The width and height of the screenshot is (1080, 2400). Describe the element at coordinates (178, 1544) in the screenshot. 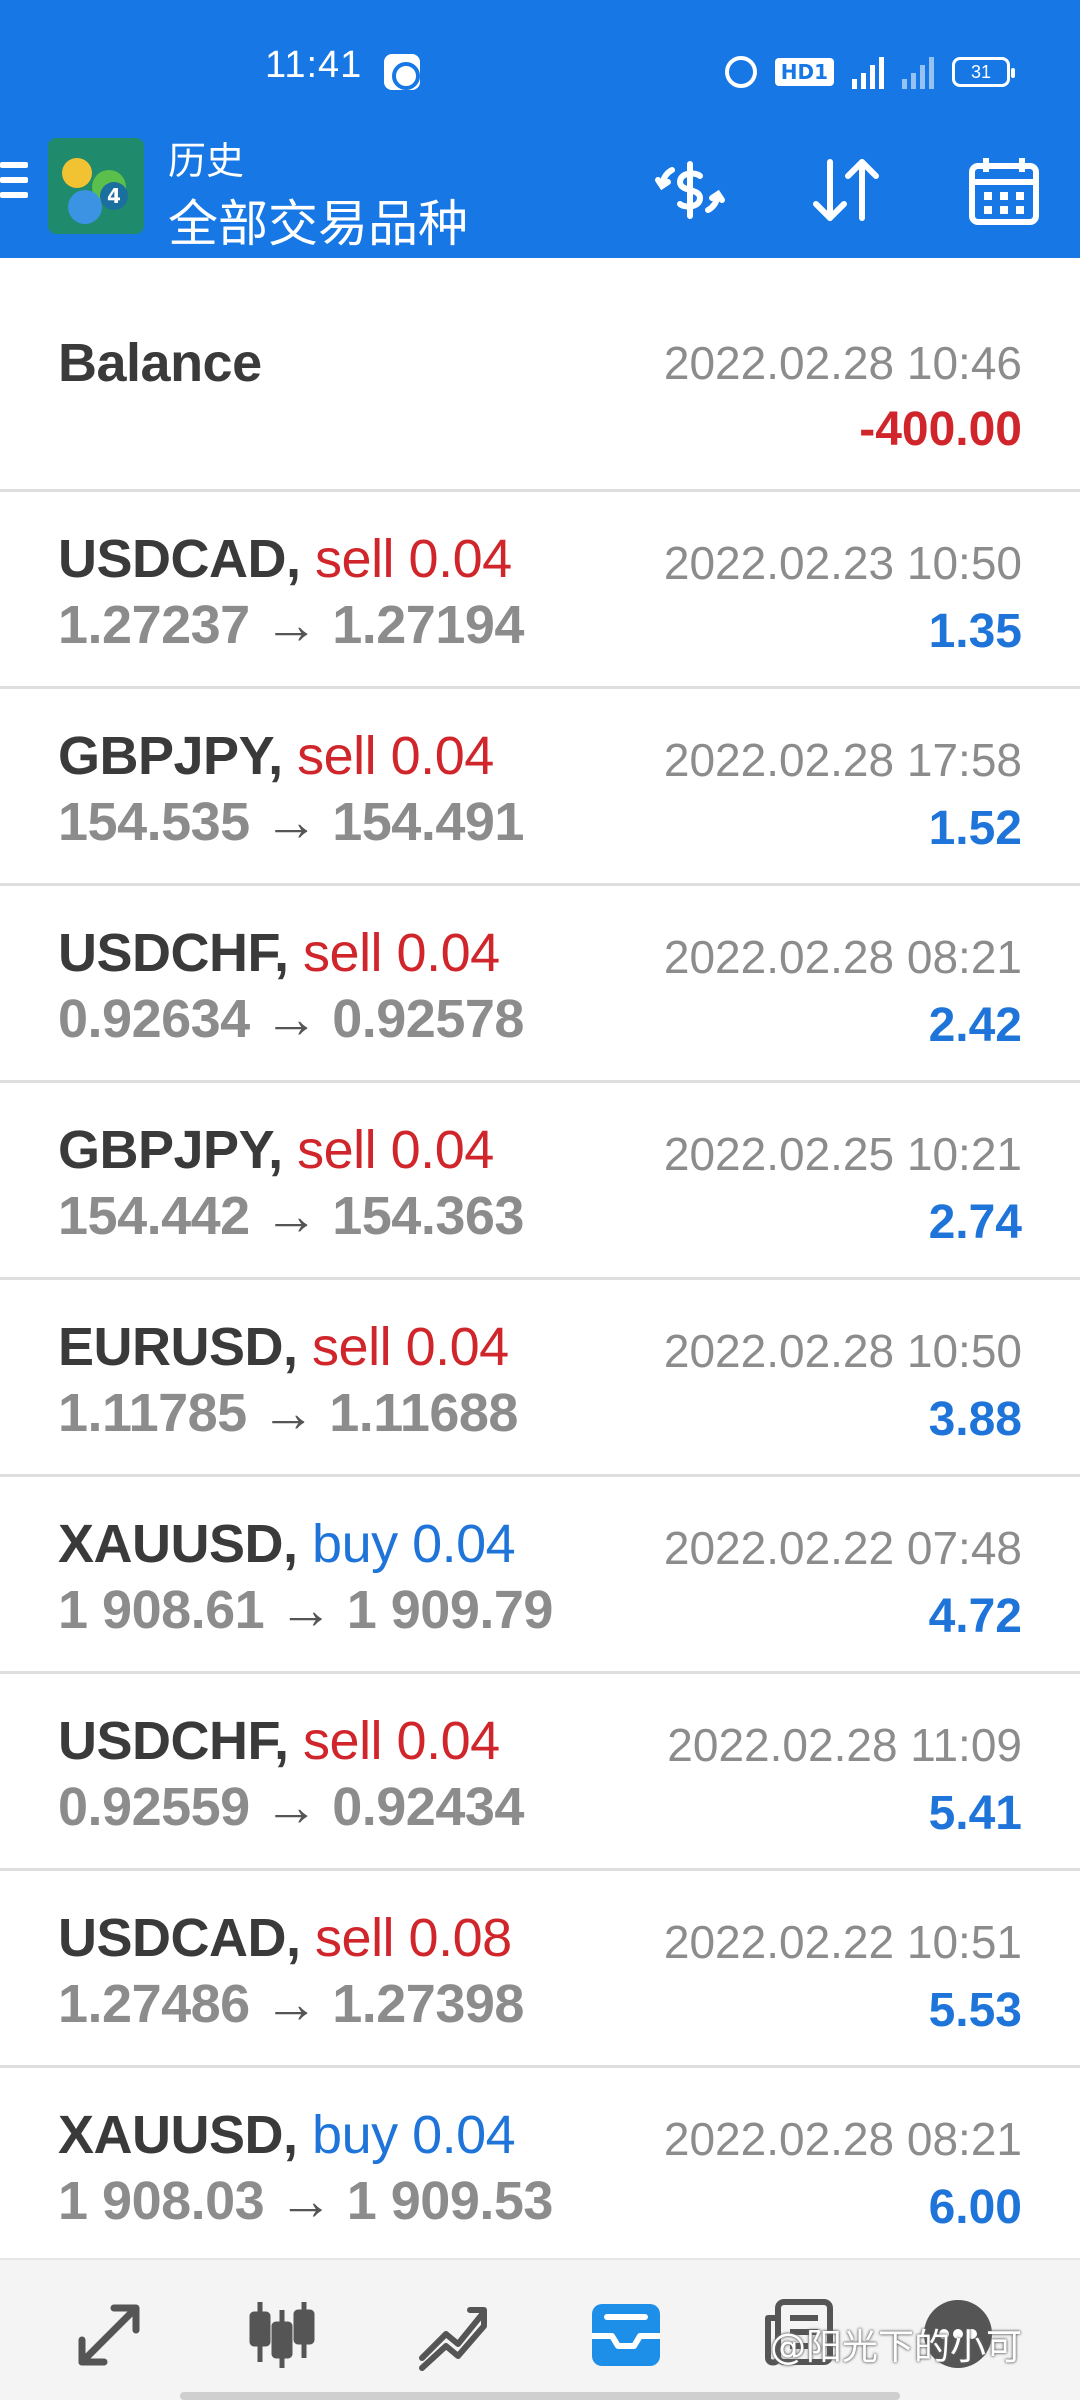

I see `symbol-name: XAUUSD,` at that location.